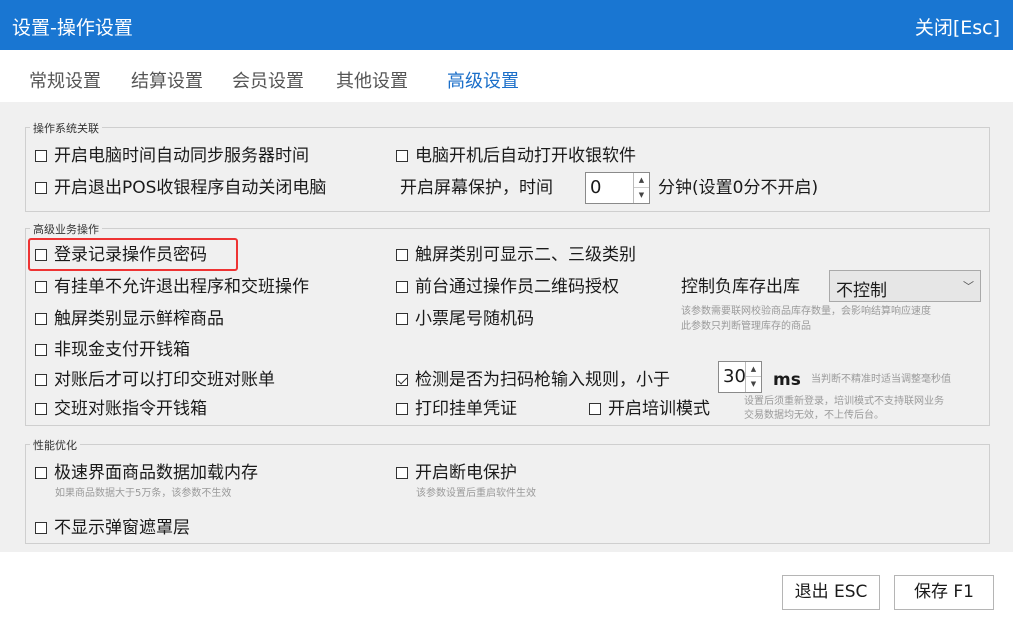 This screenshot has width=1013, height=620. What do you see at coordinates (65, 80) in the screenshot?
I see `tab-general: 常规设置` at bounding box center [65, 80].